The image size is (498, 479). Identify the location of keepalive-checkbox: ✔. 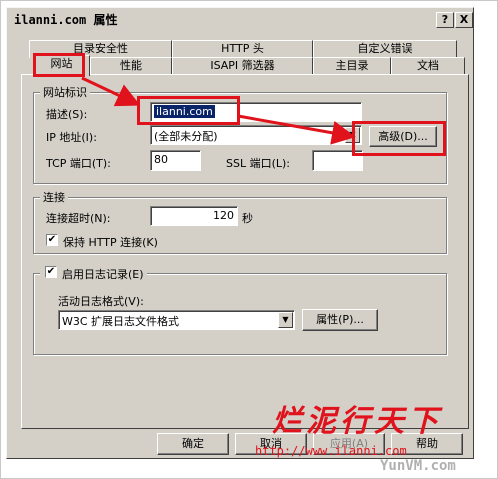
(52, 240).